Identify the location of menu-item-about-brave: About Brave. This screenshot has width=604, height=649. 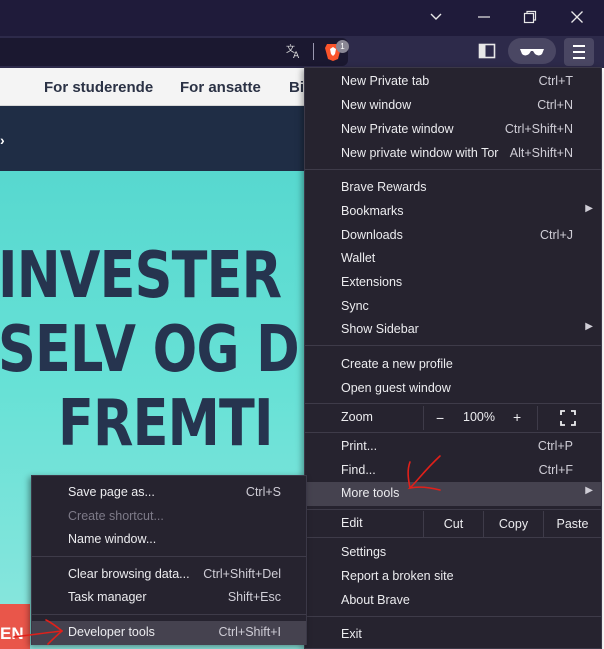
(453, 601).